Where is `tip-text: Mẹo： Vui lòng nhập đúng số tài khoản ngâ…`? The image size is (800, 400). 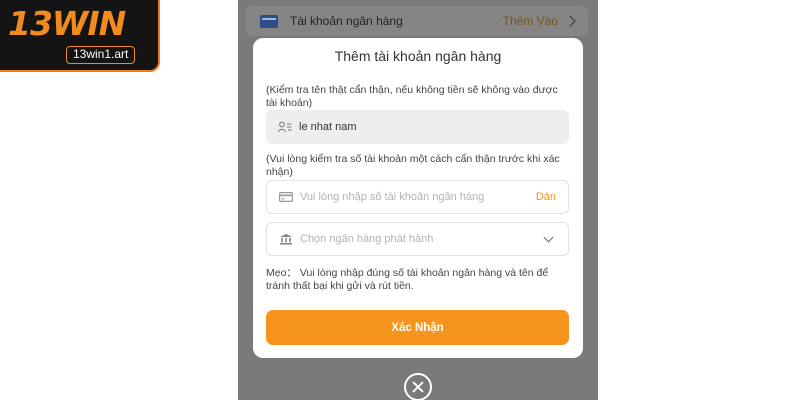
tip-text: Mẹo： Vui lòng nhập đúng số tài khoản ngâ… is located at coordinates (407, 279).